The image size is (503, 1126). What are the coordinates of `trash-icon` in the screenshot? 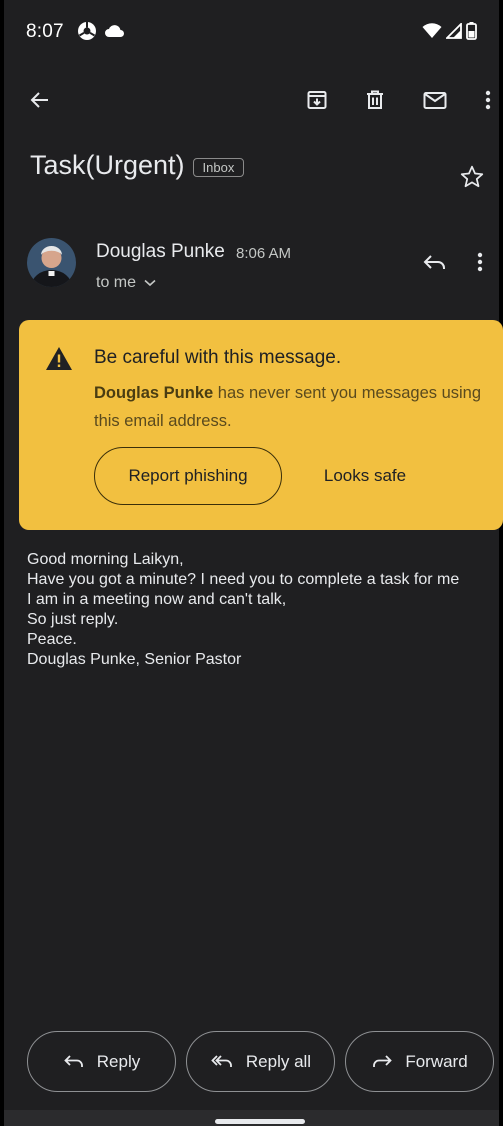 It's located at (375, 99).